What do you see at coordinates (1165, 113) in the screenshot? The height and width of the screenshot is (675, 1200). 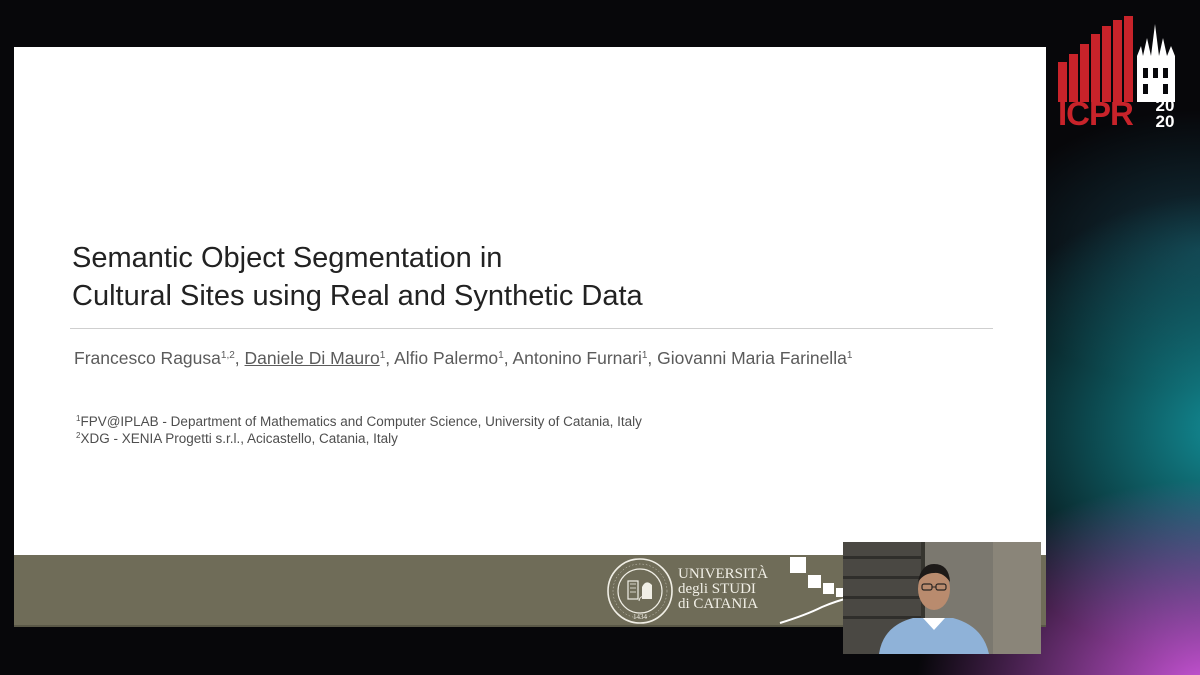 I see `icpr-logo-year: 20 20` at bounding box center [1165, 113].